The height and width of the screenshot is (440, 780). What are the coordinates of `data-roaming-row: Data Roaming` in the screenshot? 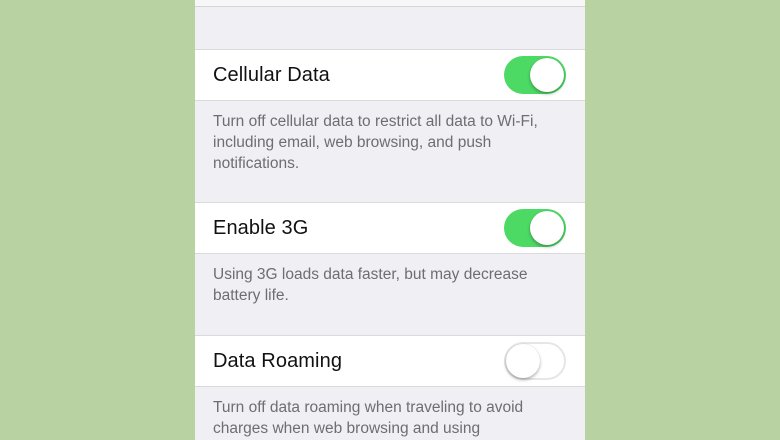 It's located at (390, 361).